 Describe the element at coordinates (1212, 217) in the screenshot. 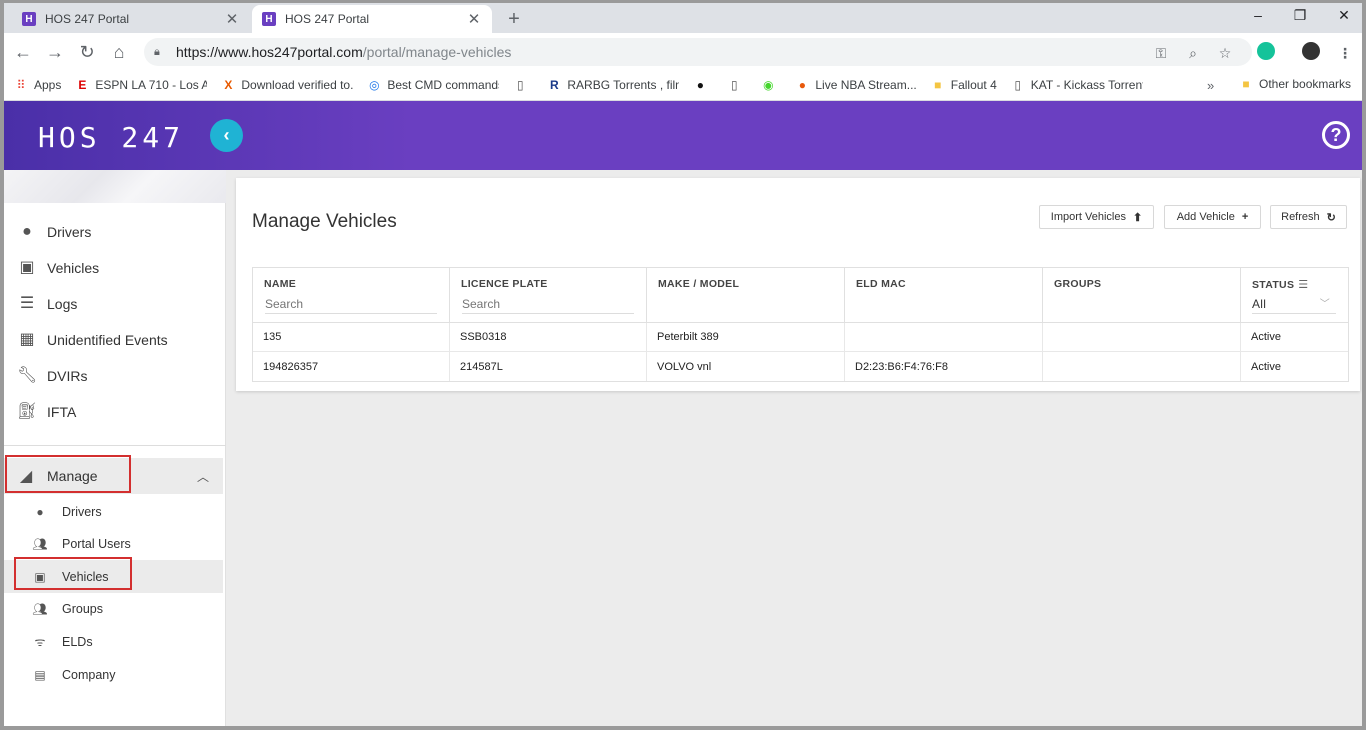

I see `add-vehicle-button: Add Vehicle +` at that location.